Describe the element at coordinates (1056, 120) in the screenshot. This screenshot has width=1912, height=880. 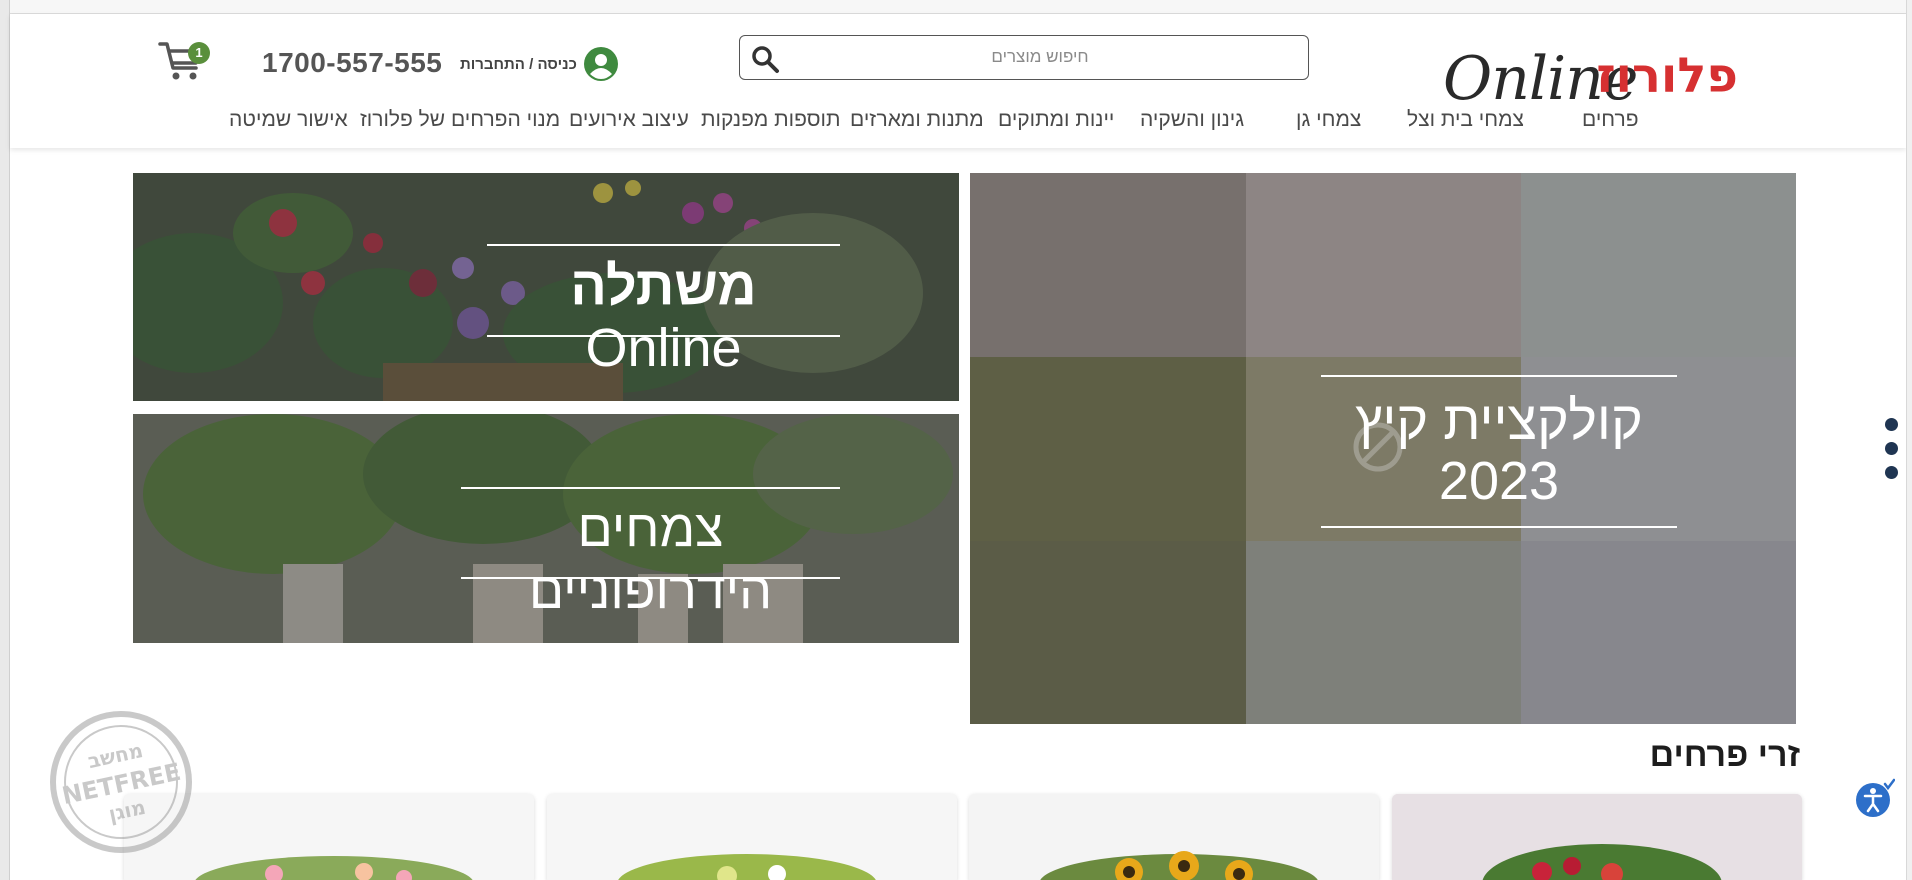
I see `nav-item-wine-sweets: יינות ומתוקים` at that location.